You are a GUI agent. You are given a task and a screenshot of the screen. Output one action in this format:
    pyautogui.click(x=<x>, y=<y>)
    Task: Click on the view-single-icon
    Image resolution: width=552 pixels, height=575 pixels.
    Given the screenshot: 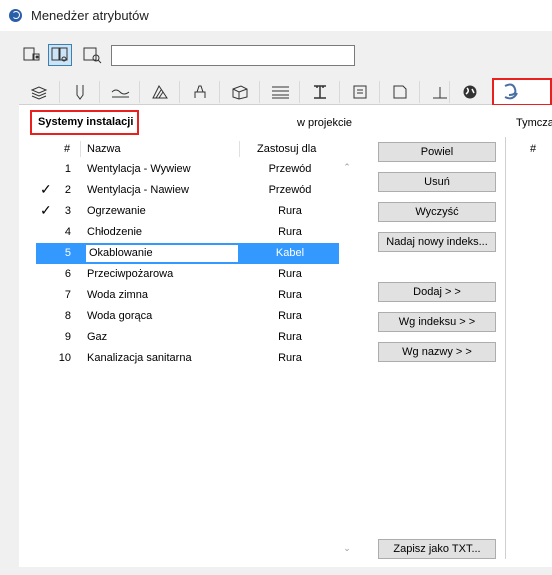 What is the action you would take?
    pyautogui.click(x=32, y=55)
    